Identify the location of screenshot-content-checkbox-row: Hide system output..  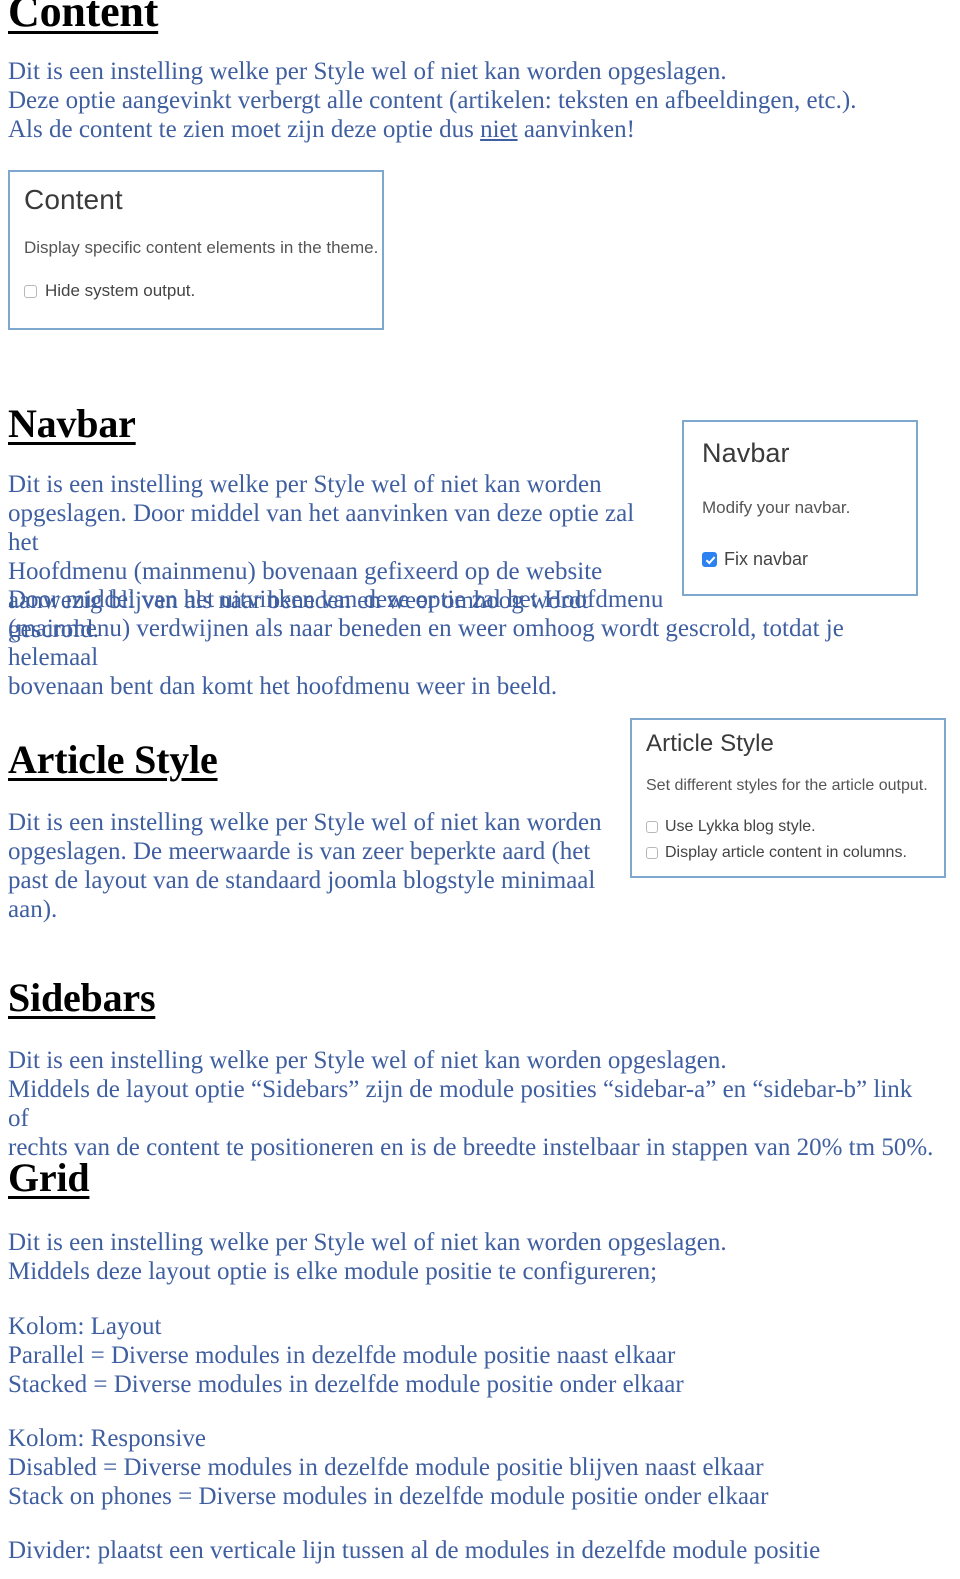
(109, 291).